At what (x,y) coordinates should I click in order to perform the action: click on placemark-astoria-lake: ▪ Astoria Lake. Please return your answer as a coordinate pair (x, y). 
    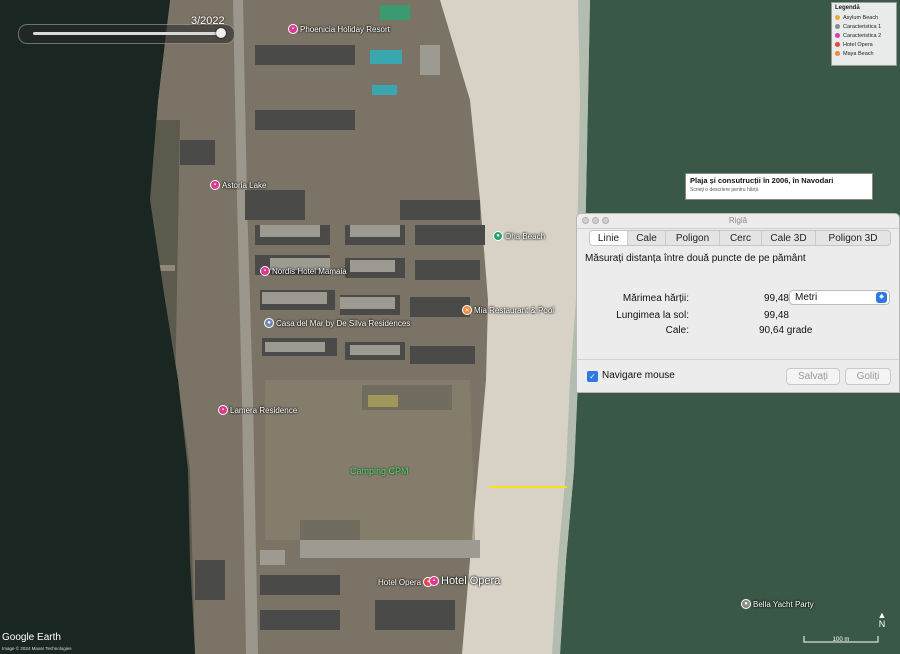
    Looking at the image, I should click on (238, 185).